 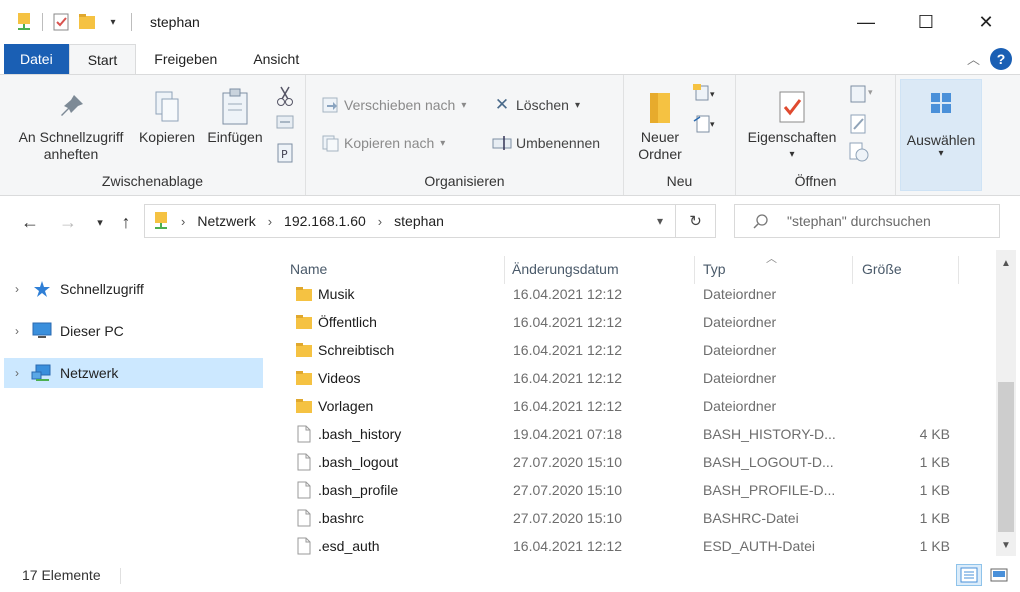 What do you see at coordinates (393, 105) in the screenshot?
I see `move-to-button: Verschieben nach ▾` at bounding box center [393, 105].